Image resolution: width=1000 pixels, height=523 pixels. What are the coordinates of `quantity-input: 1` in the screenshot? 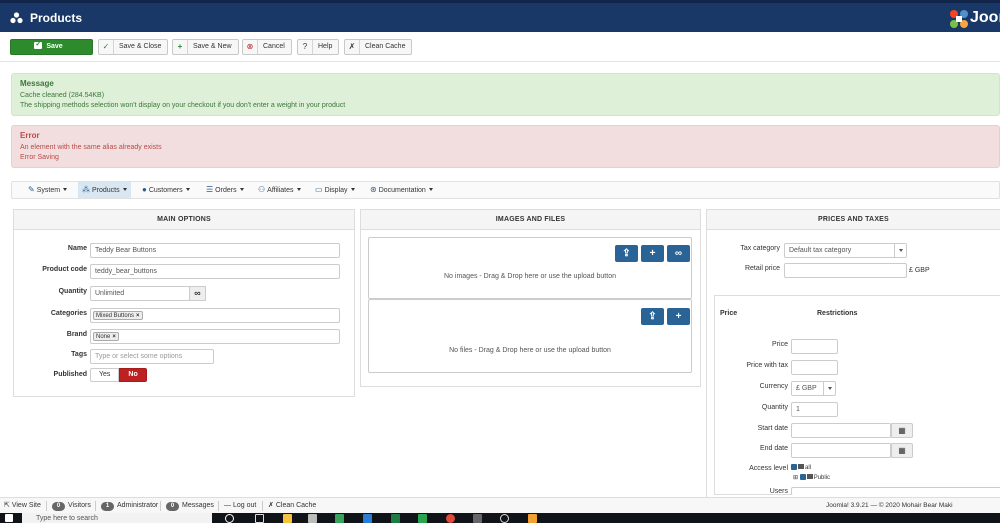 It's located at (814, 409).